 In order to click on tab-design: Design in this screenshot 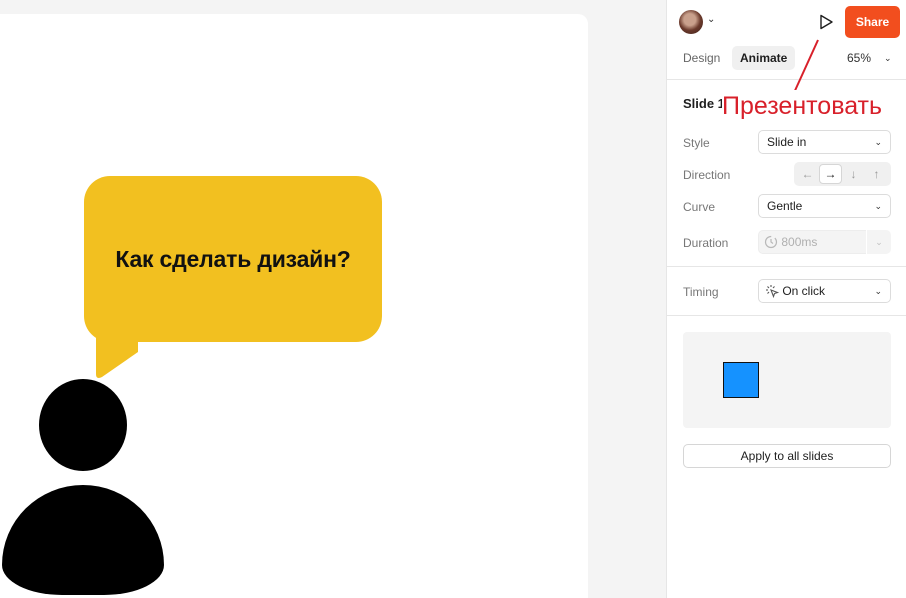, I will do `click(701, 58)`.